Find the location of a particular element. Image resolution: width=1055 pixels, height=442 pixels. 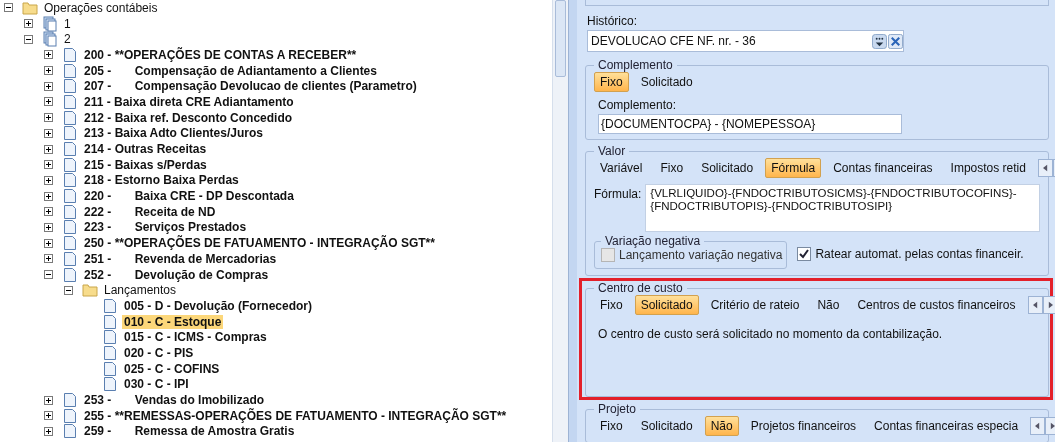

option-tab: Impostos retid is located at coordinates (988, 168).